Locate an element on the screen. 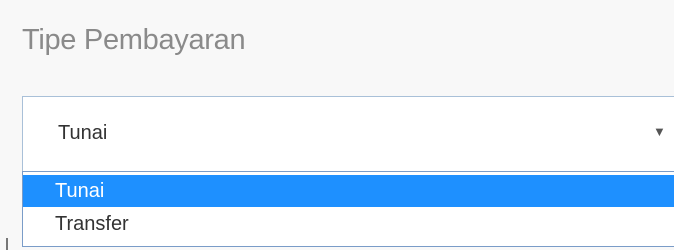 The height and width of the screenshot is (250, 674). option-transfer: Transfer is located at coordinates (348, 224).